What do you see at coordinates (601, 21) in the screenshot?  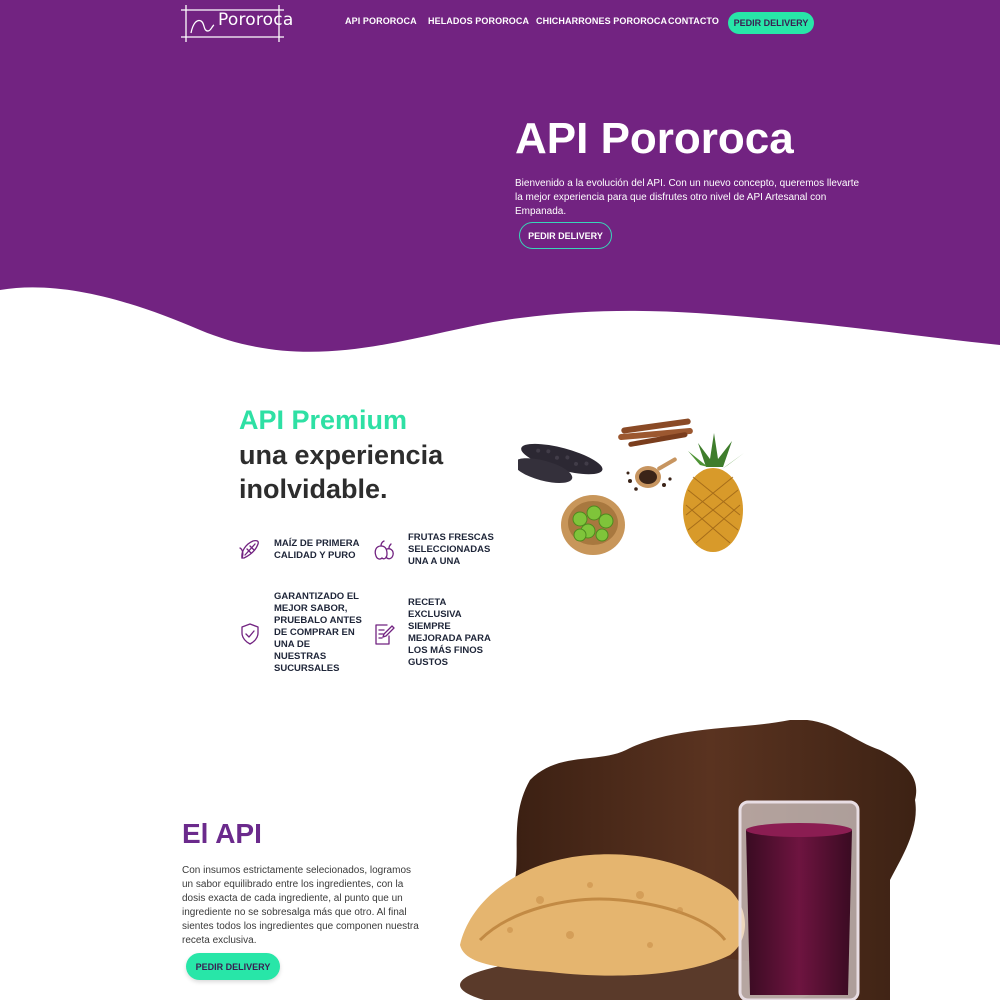 I see `nav-item-chicharrones-pororoca: CHICHARRONES POROROCA` at bounding box center [601, 21].